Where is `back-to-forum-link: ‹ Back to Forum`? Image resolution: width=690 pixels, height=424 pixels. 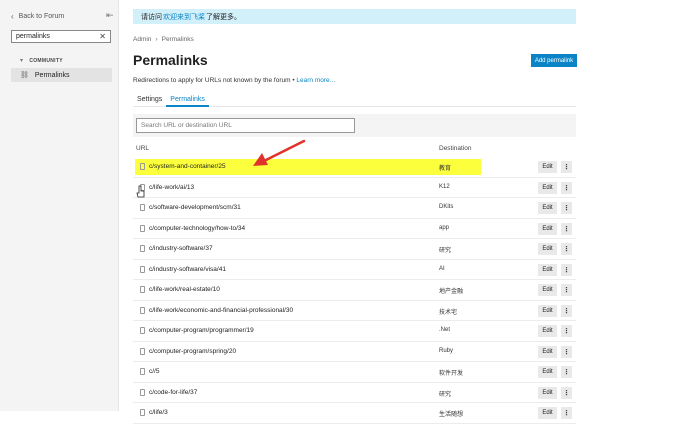 back-to-forum-link: ‹ Back to Forum is located at coordinates (37, 16).